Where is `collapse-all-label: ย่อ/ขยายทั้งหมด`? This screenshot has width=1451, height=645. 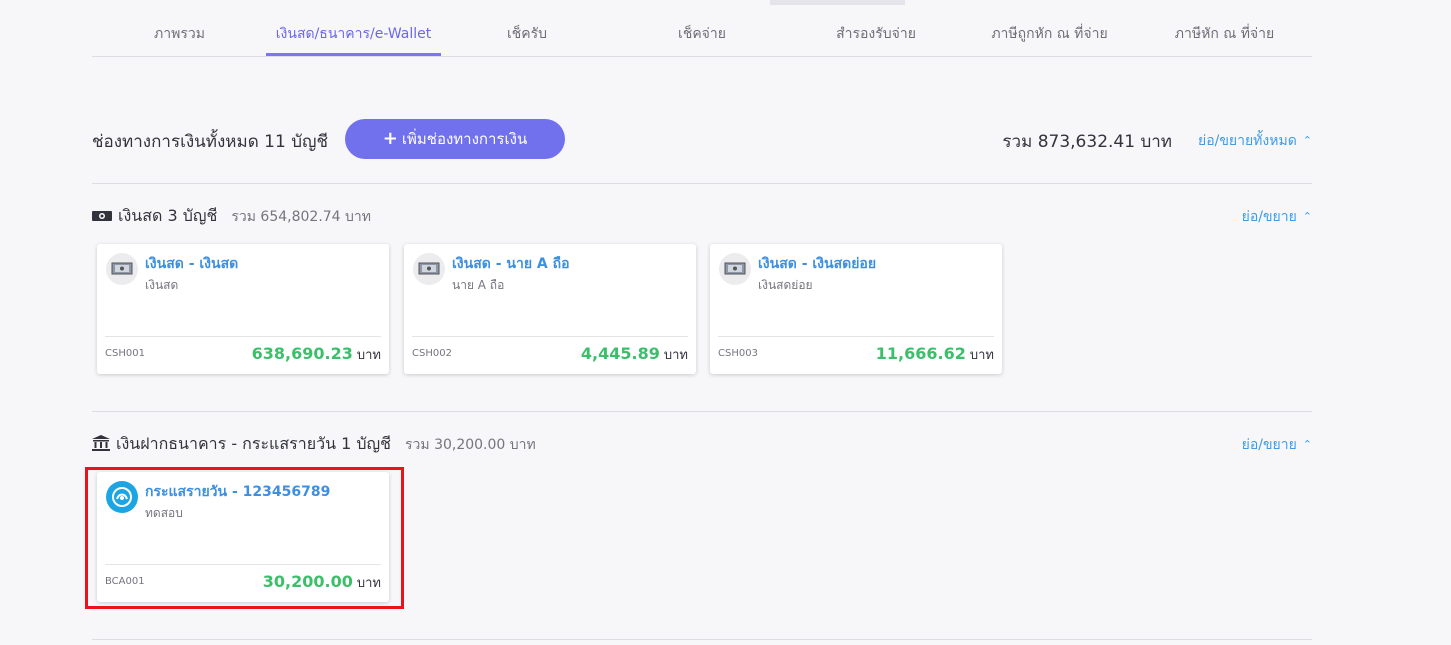 collapse-all-label: ย่อ/ขยายทั้งหมด is located at coordinates (1247, 141).